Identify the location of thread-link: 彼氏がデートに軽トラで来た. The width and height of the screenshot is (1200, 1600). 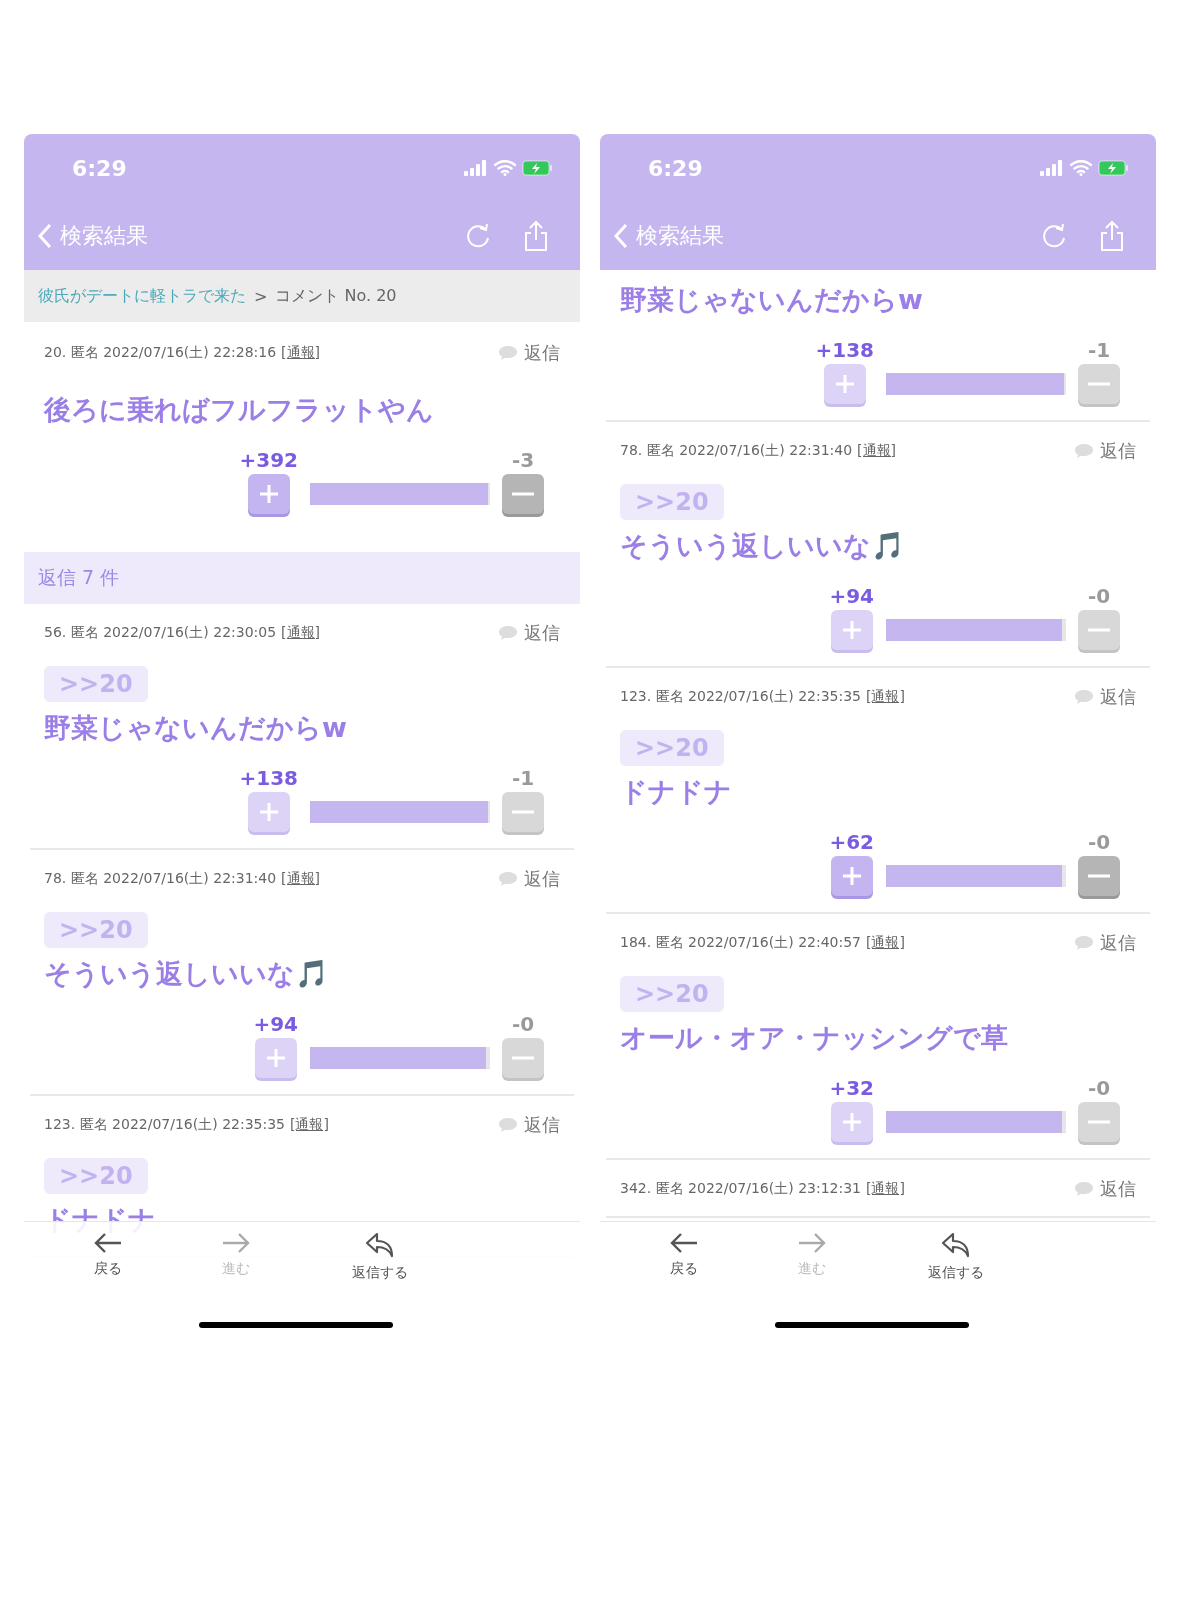
(142, 296).